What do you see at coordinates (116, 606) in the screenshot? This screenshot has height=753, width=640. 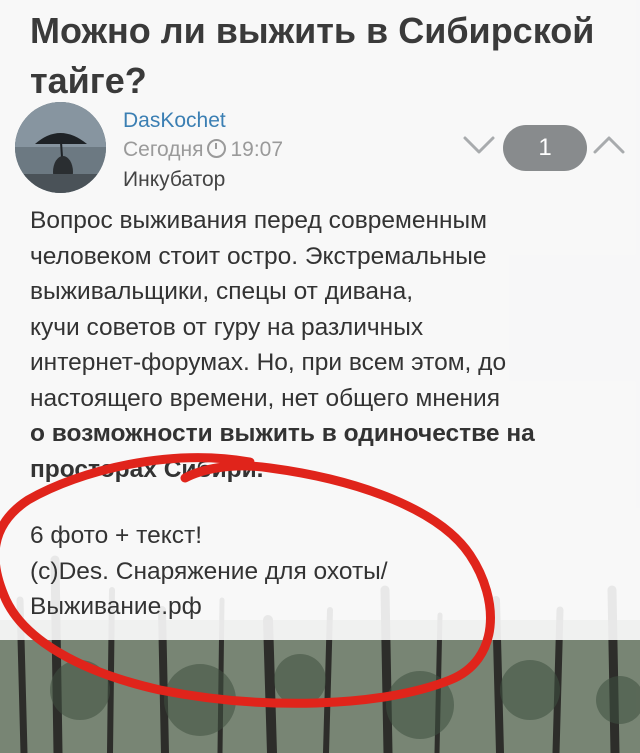 I see `extra-line: Выживание.рф` at bounding box center [116, 606].